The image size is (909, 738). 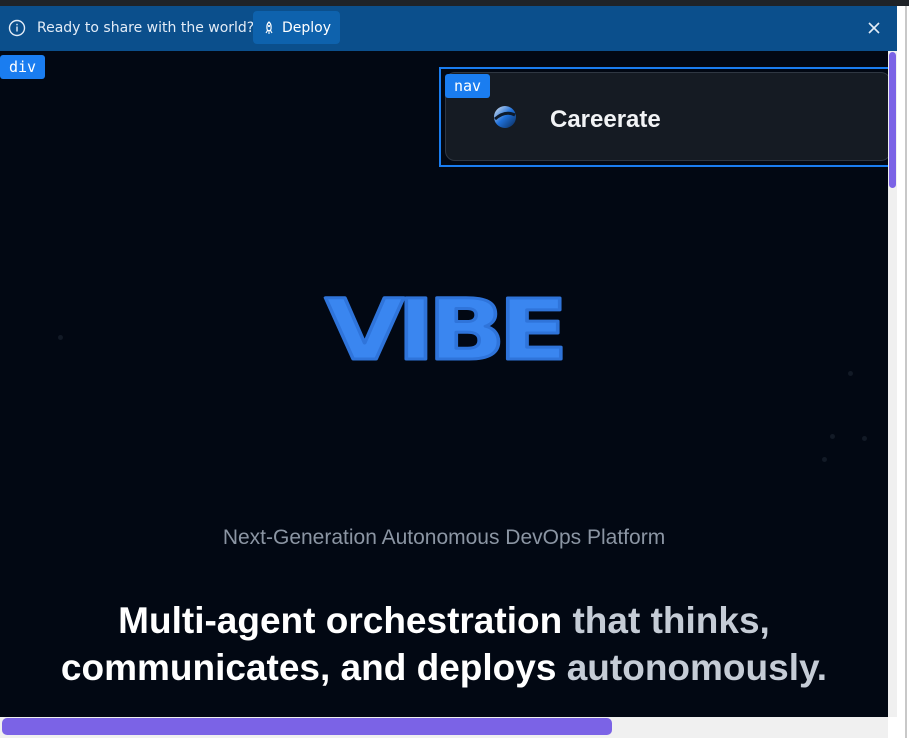 I want to click on close-icon, so click(x=874, y=28).